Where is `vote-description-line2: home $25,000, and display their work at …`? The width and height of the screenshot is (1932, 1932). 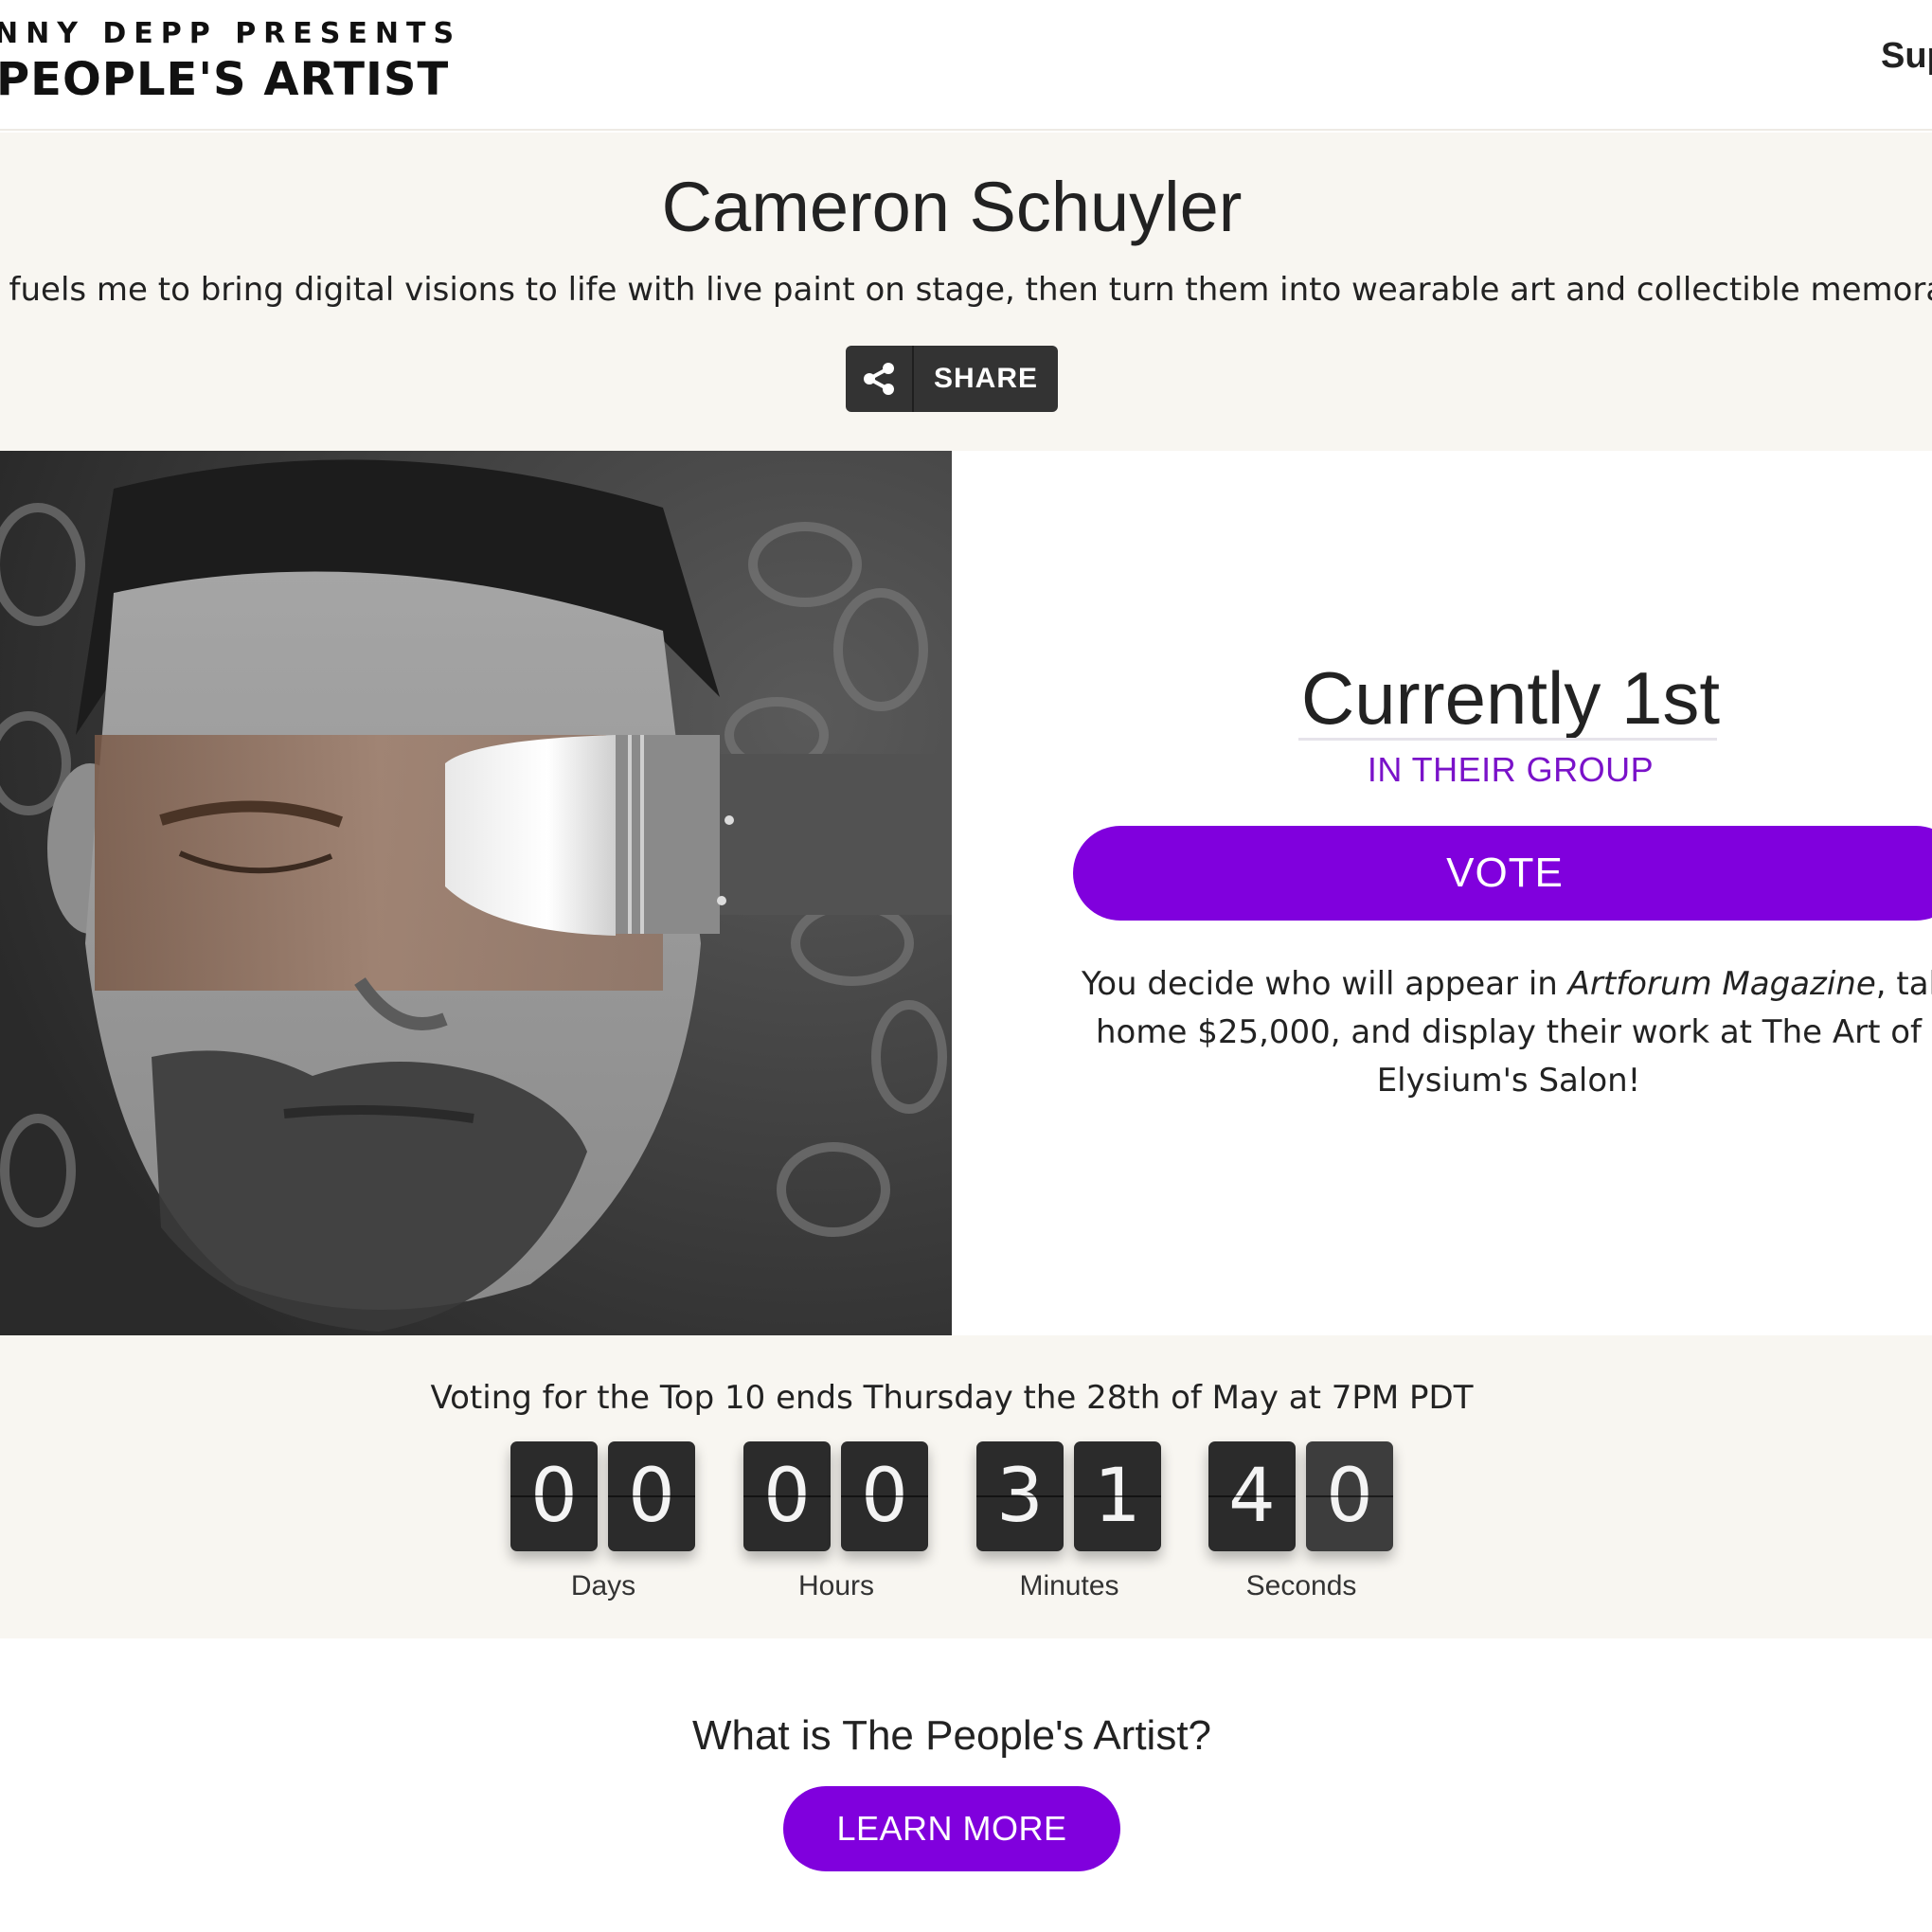 vote-description-line2: home $25,000, and display their work at … is located at coordinates (1509, 1032).